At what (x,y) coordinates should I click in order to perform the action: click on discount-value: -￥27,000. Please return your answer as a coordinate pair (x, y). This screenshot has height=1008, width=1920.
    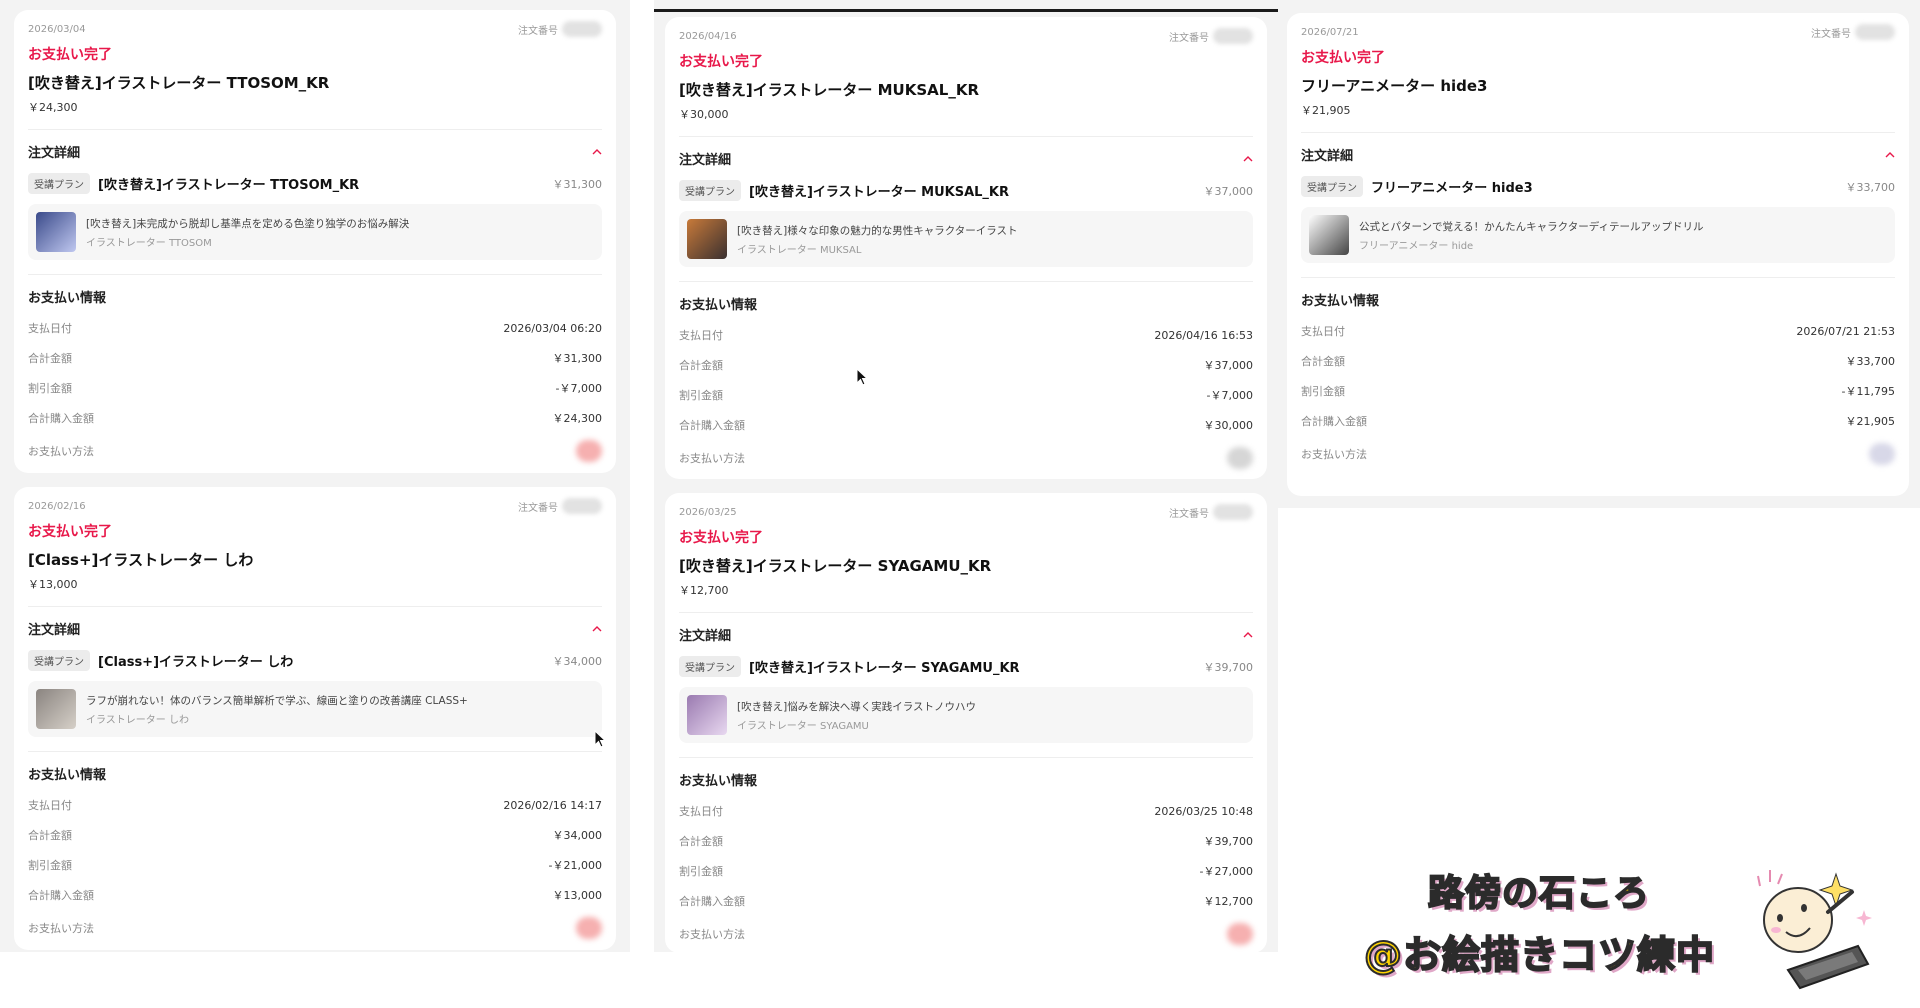
    Looking at the image, I should click on (1226, 871).